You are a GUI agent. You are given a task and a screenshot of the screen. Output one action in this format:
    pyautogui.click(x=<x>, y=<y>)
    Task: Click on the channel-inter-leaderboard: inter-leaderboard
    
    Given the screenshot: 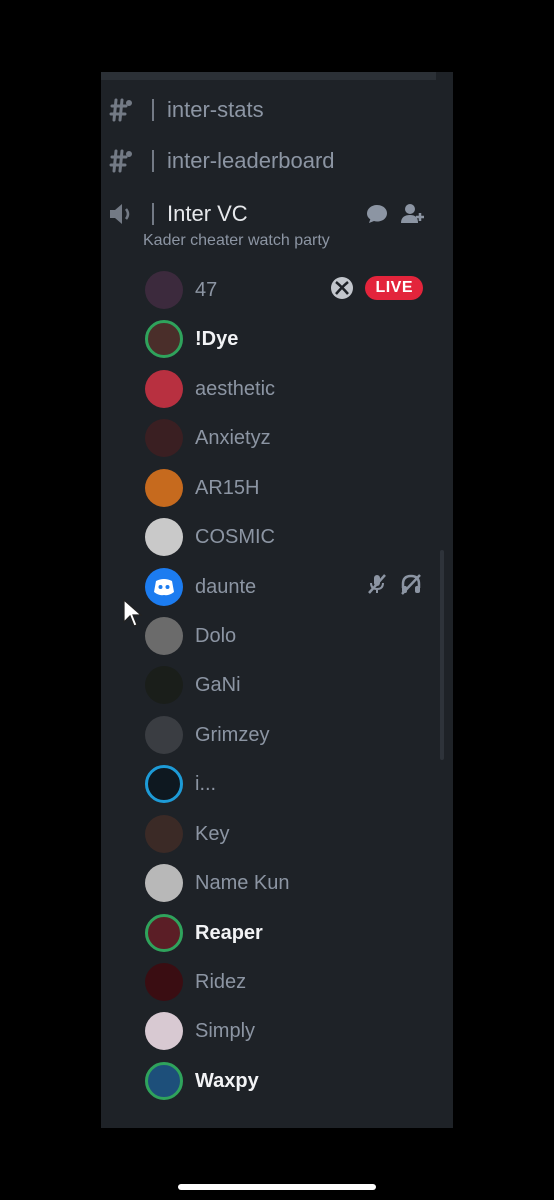 What is the action you would take?
    pyautogui.click(x=277, y=161)
    